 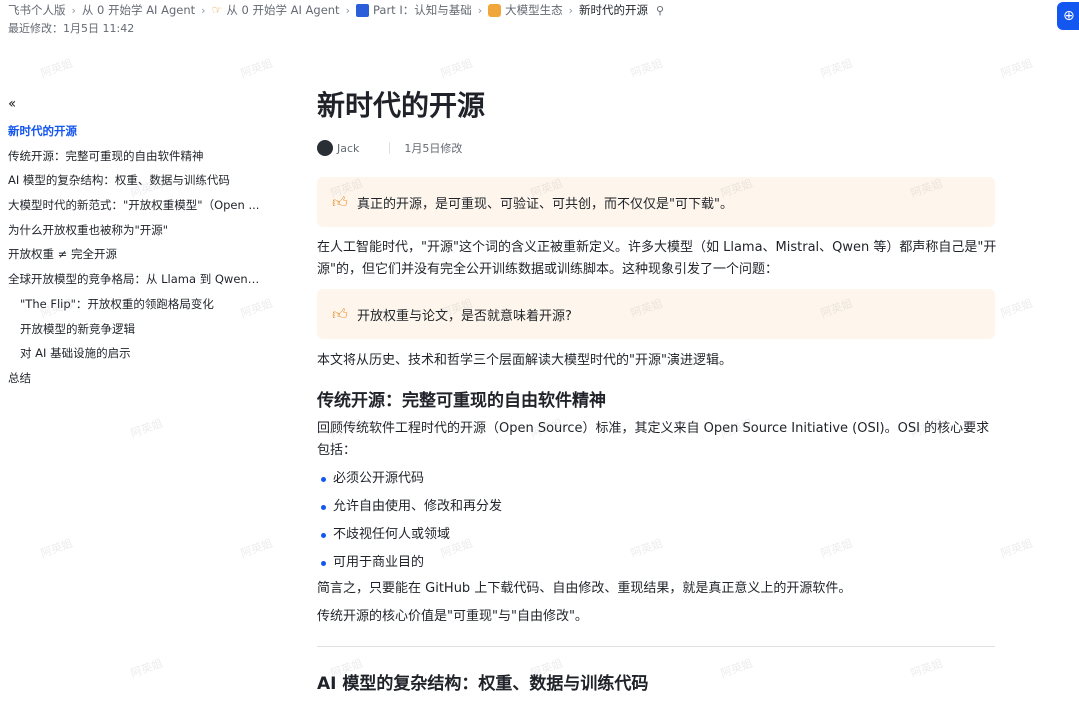 What do you see at coordinates (135, 304) in the screenshot?
I see `outline-item: "The Flip"：开放权重的领跑格局变化` at bounding box center [135, 304].